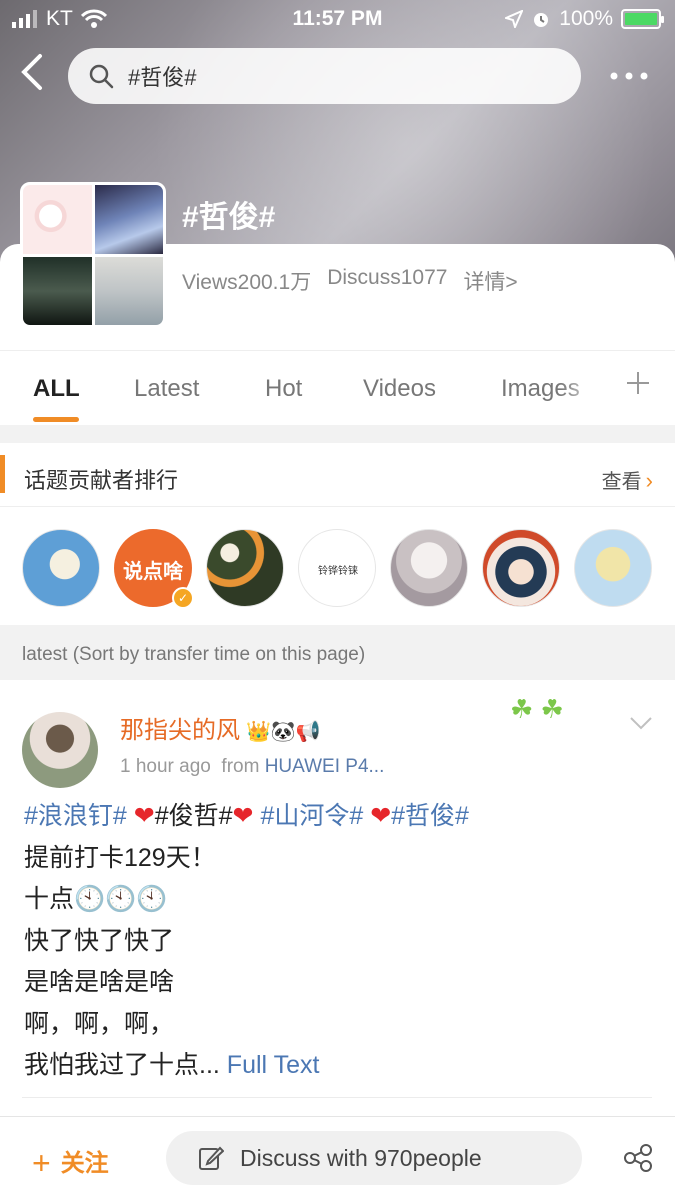 The height and width of the screenshot is (1200, 675). What do you see at coordinates (166, 389) in the screenshot?
I see `tab-latest: Latest` at bounding box center [166, 389].